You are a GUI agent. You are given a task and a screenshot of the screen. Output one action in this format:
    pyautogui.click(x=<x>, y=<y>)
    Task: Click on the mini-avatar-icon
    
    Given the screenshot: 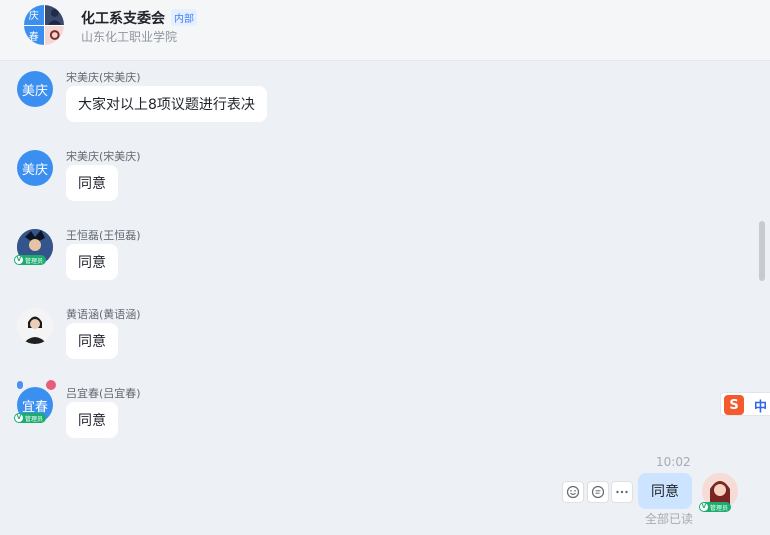 What is the action you would take?
    pyautogui.click(x=51, y=385)
    